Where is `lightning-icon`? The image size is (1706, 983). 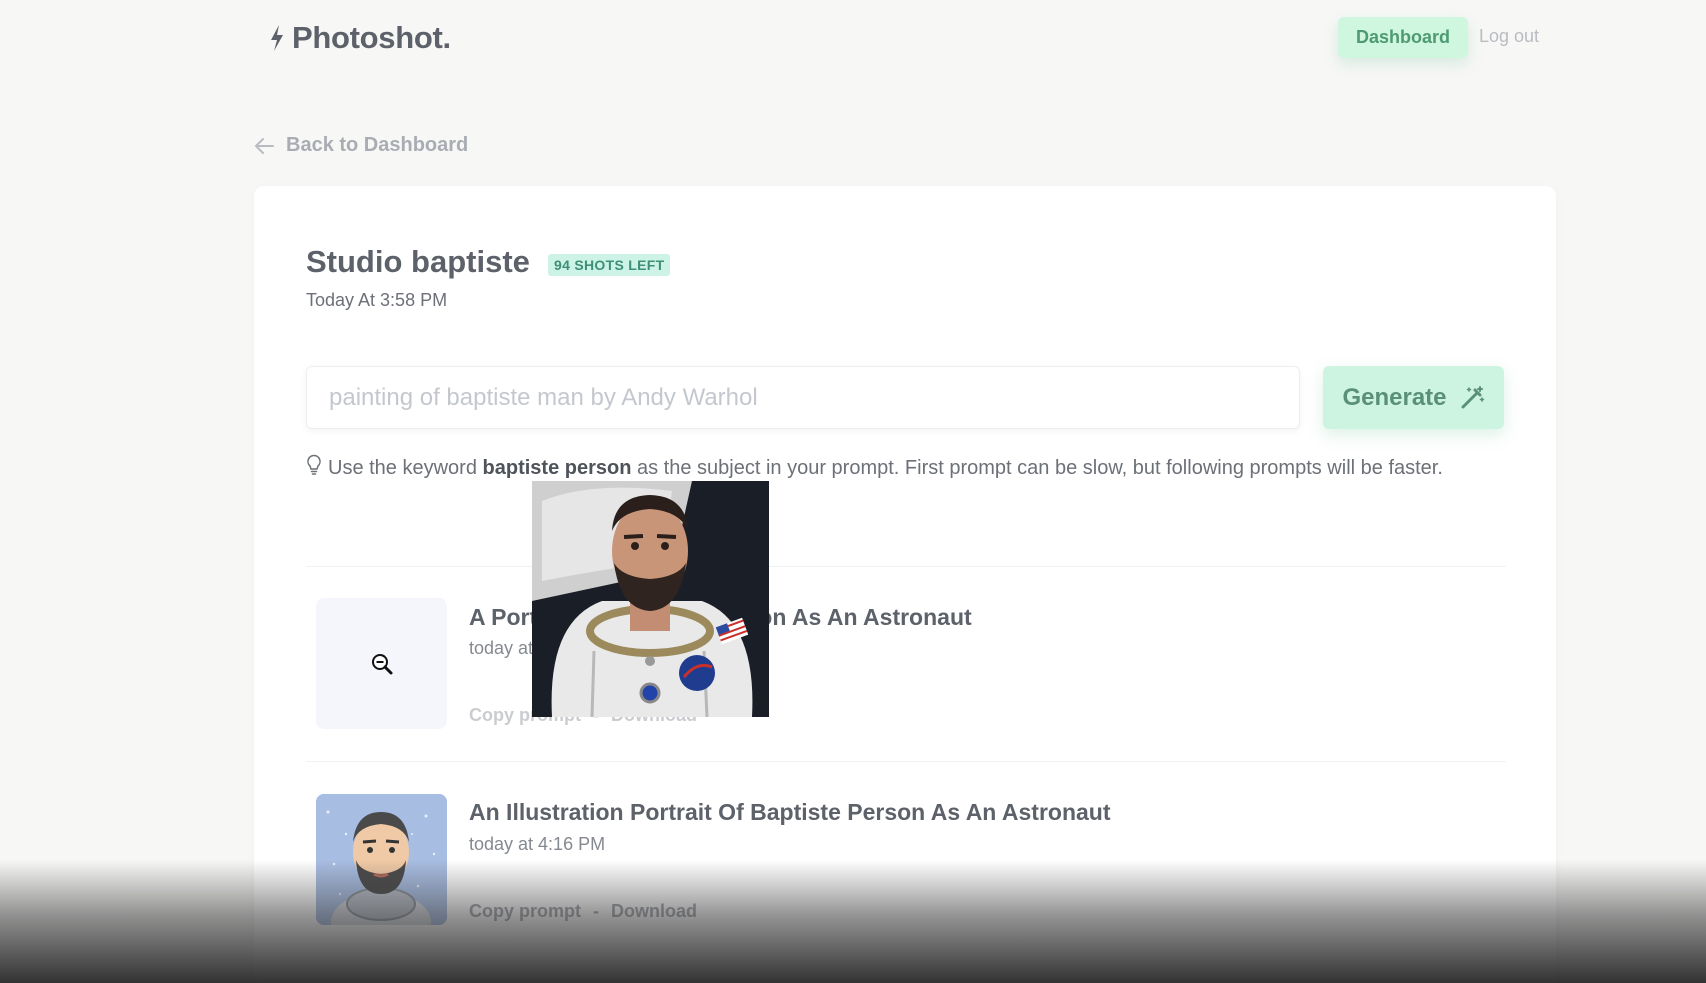
lightning-icon is located at coordinates (277, 38).